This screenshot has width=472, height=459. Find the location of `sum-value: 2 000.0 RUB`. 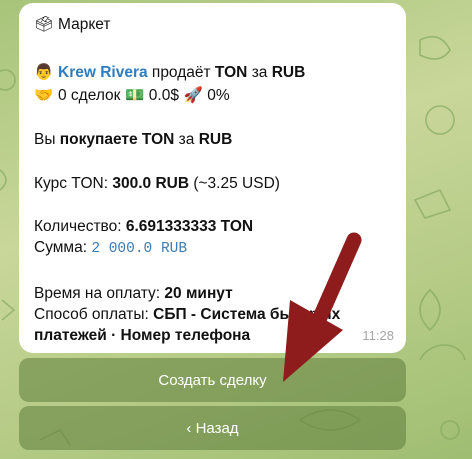

sum-value: 2 000.0 RUB is located at coordinates (139, 249).